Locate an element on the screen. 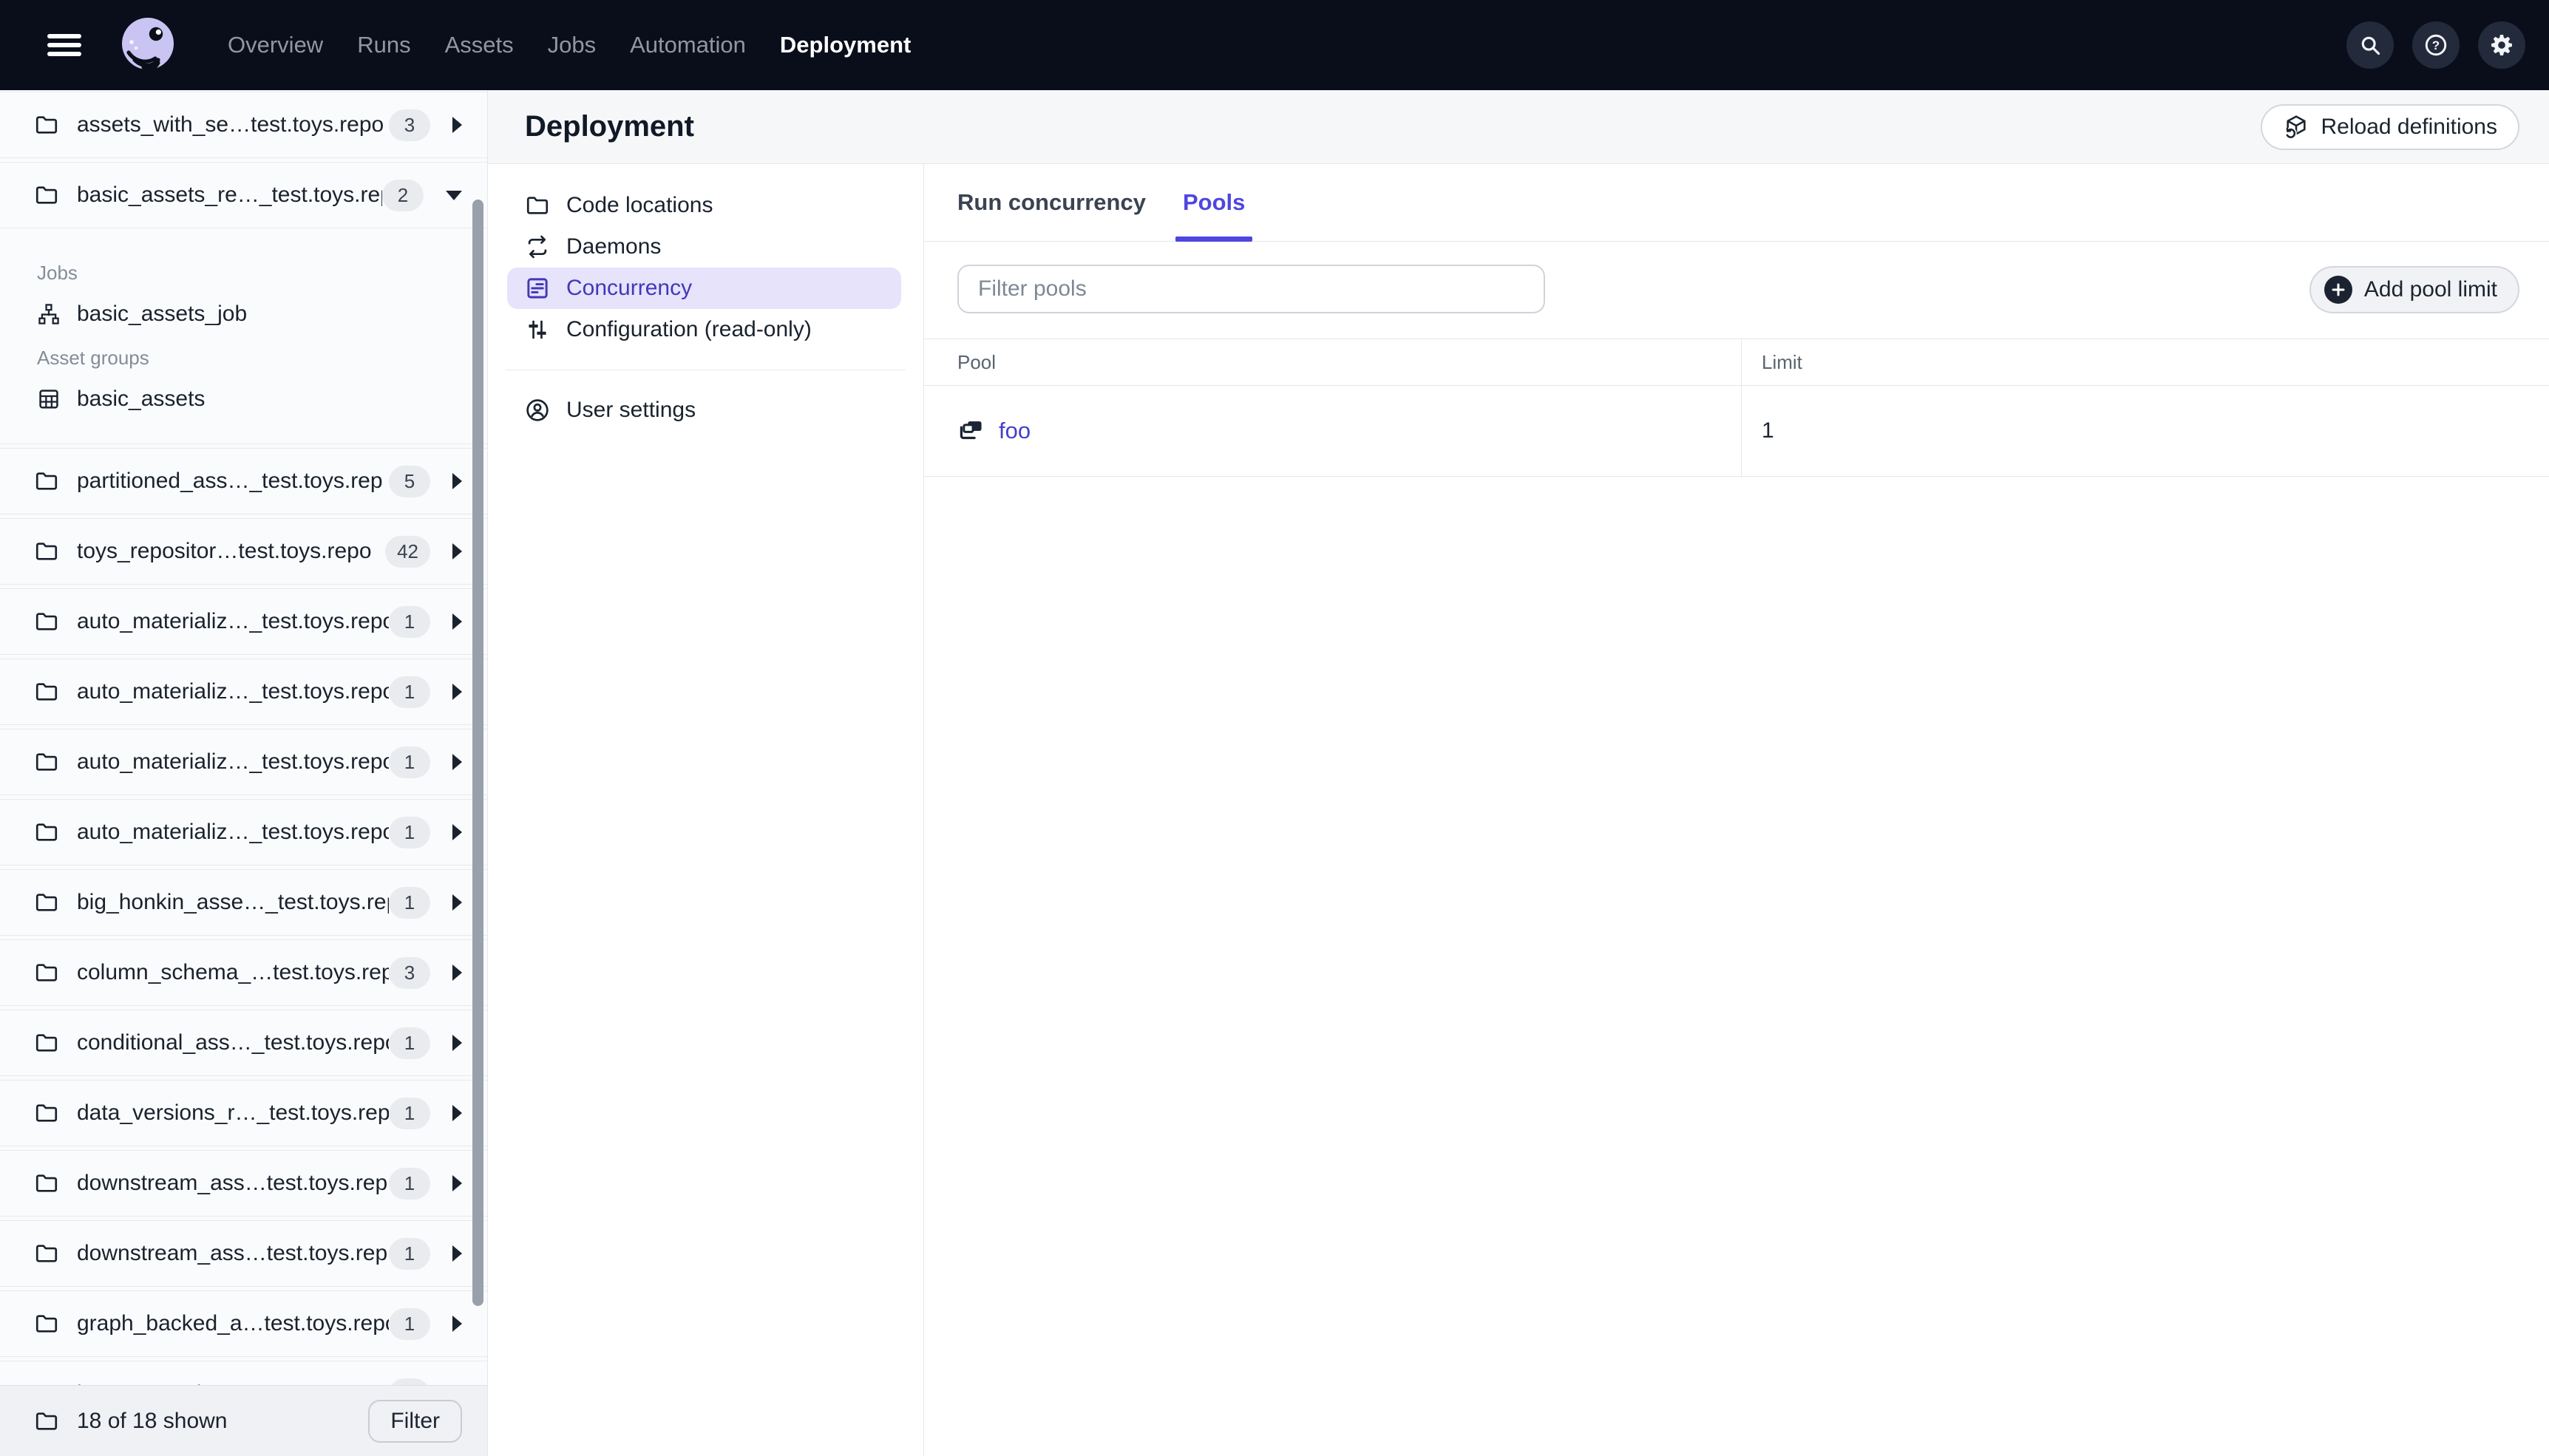  repo-label: basic_assets_re…_test.toys.rep is located at coordinates (230, 195).